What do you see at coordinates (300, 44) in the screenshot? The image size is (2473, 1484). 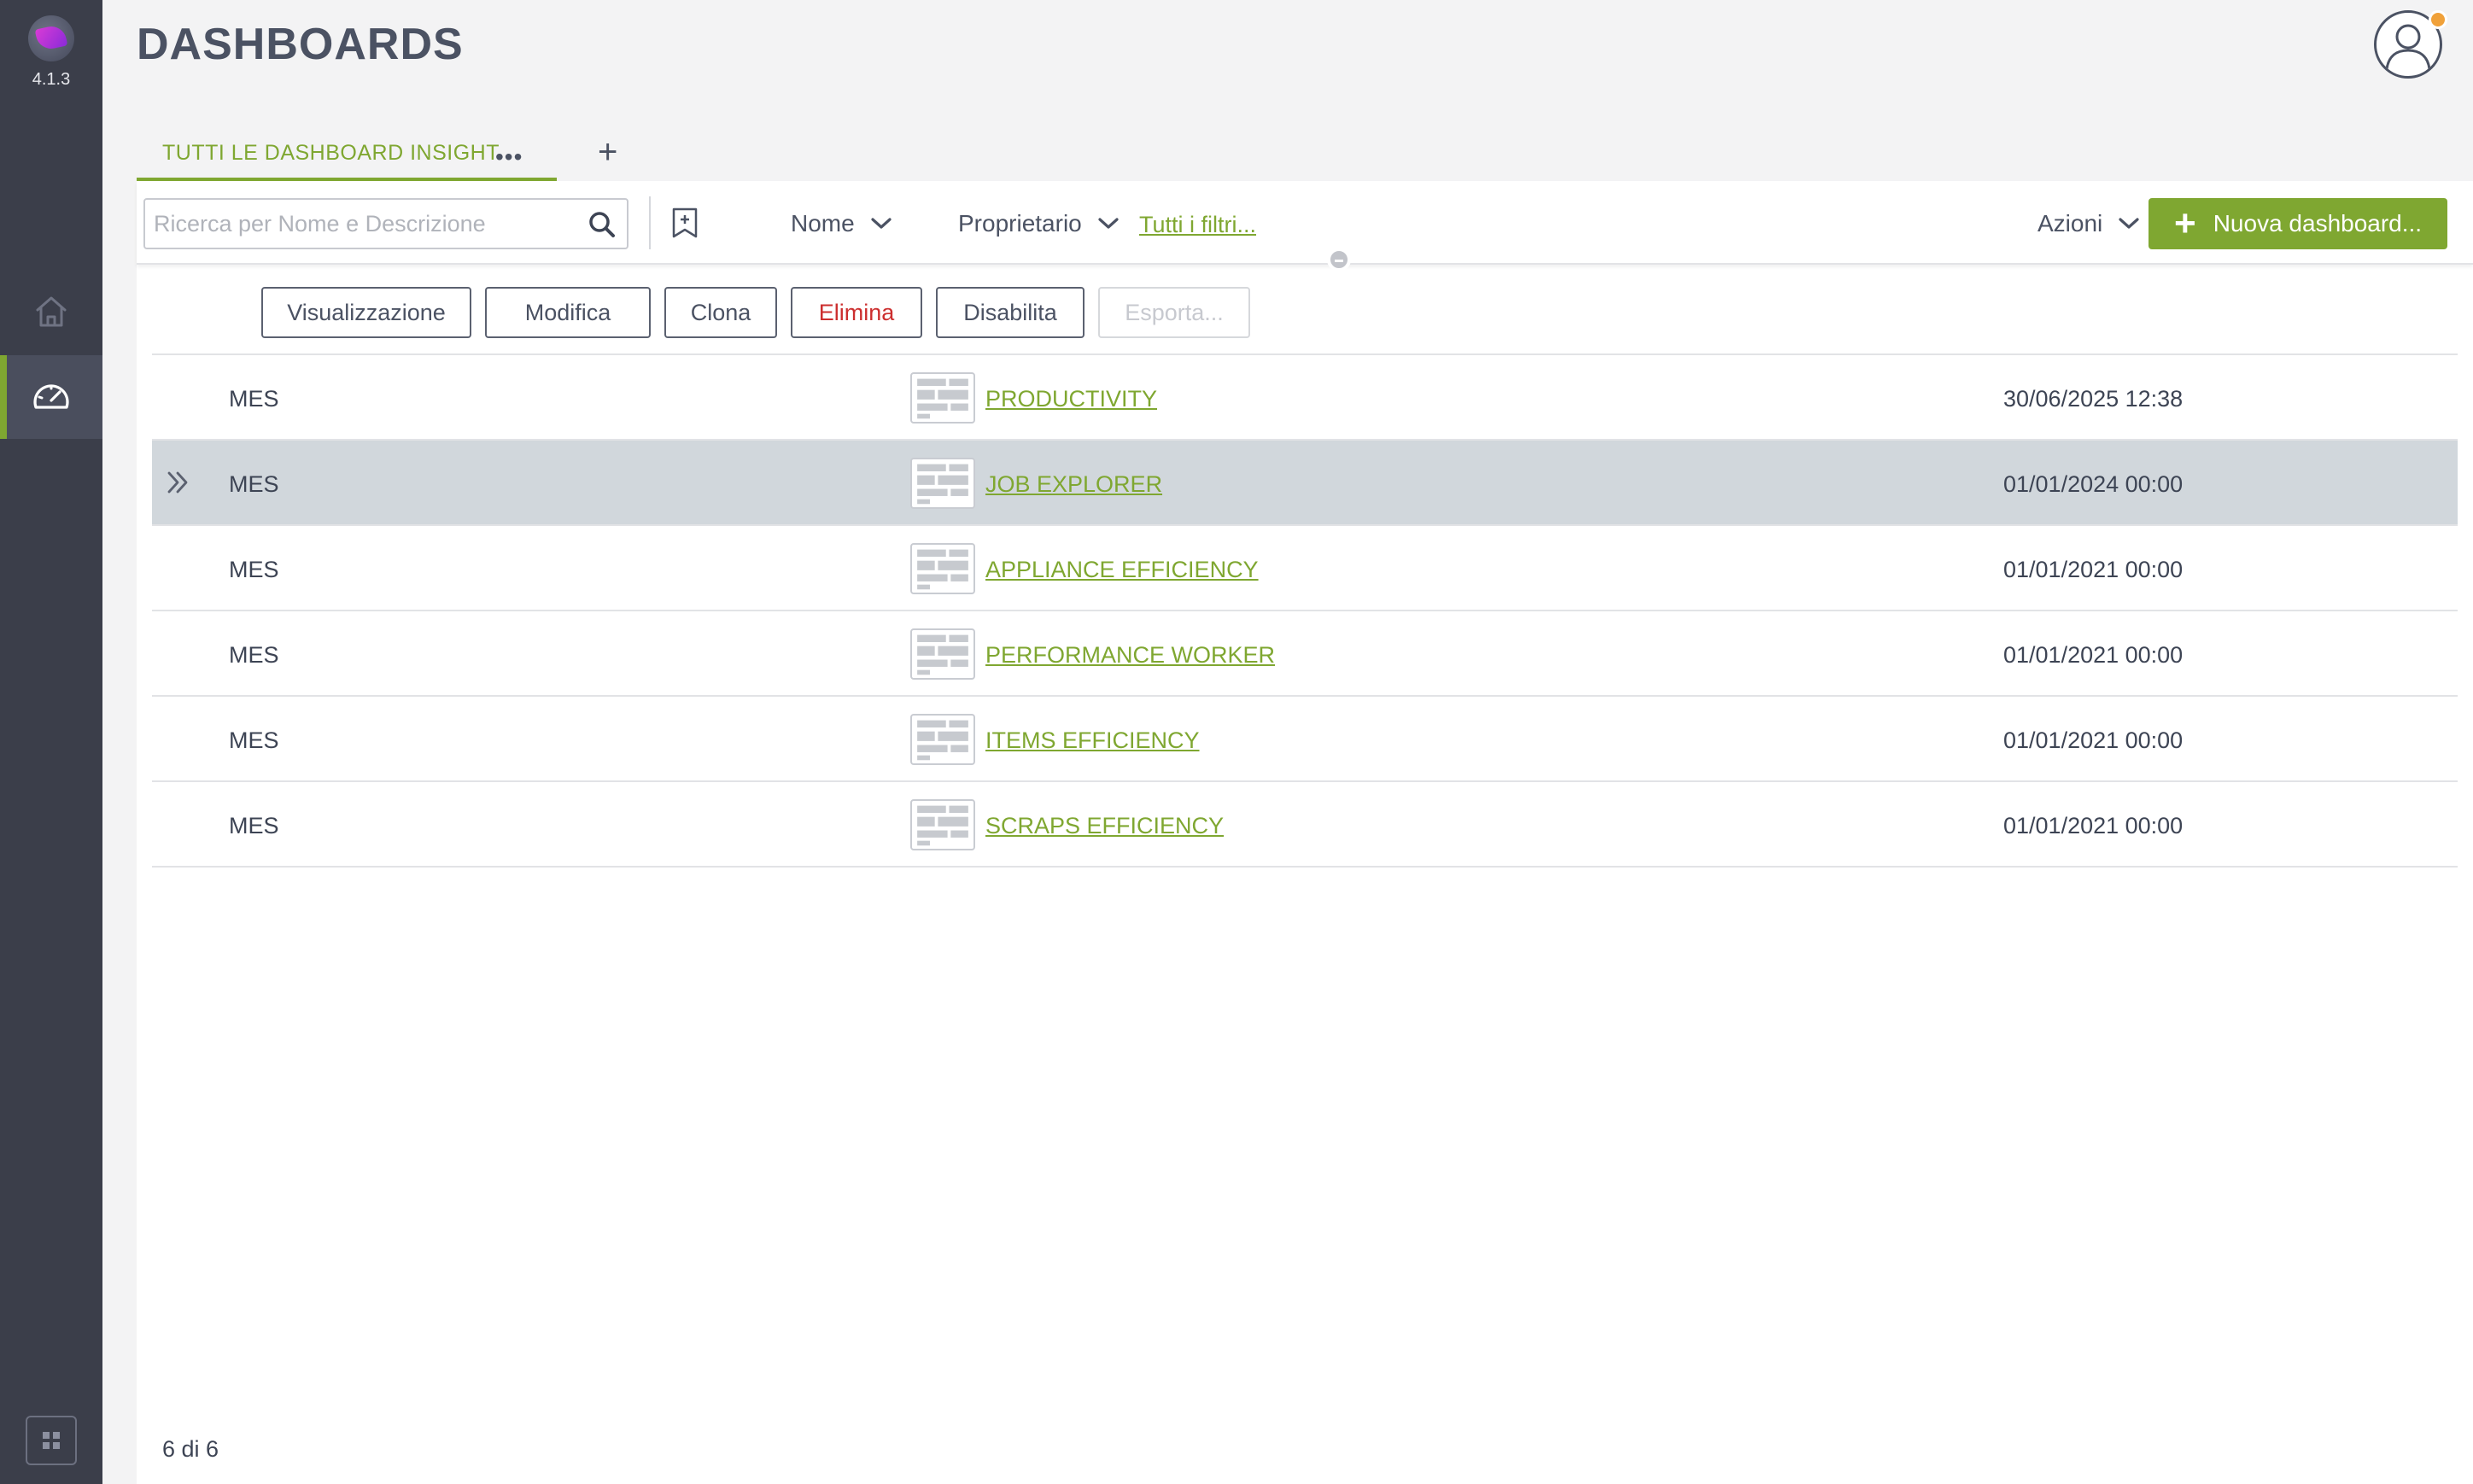 I see `page-title: DASHBOARDS` at bounding box center [300, 44].